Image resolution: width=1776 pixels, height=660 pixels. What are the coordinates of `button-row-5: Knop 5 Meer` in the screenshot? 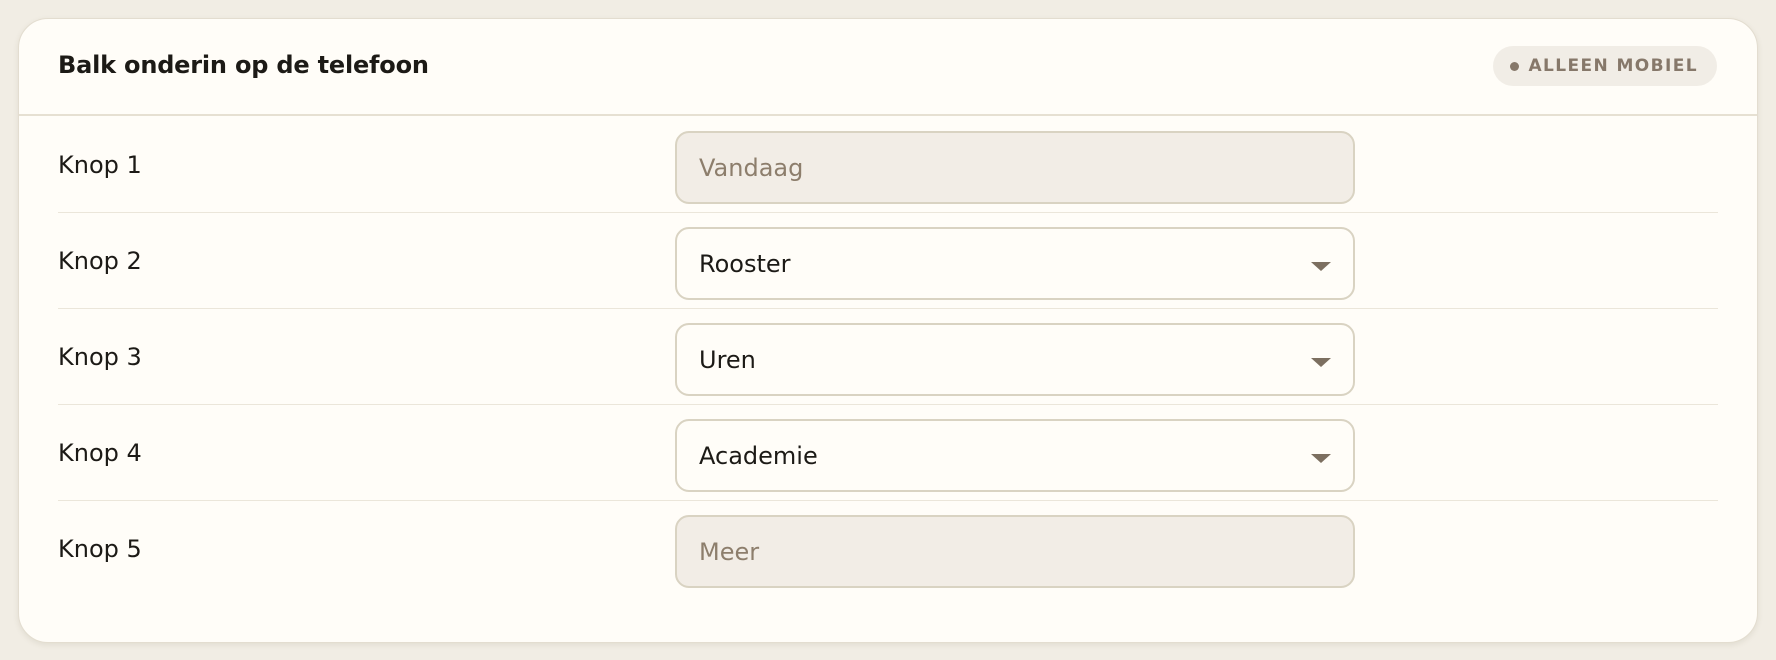 It's located at (888, 549).